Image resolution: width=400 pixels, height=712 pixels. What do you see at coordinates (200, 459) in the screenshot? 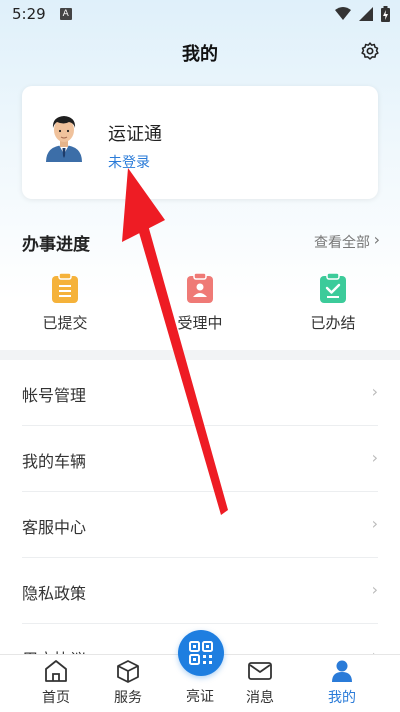
I see `menu-item-vehicles: 我的车辆 ›` at bounding box center [200, 459].